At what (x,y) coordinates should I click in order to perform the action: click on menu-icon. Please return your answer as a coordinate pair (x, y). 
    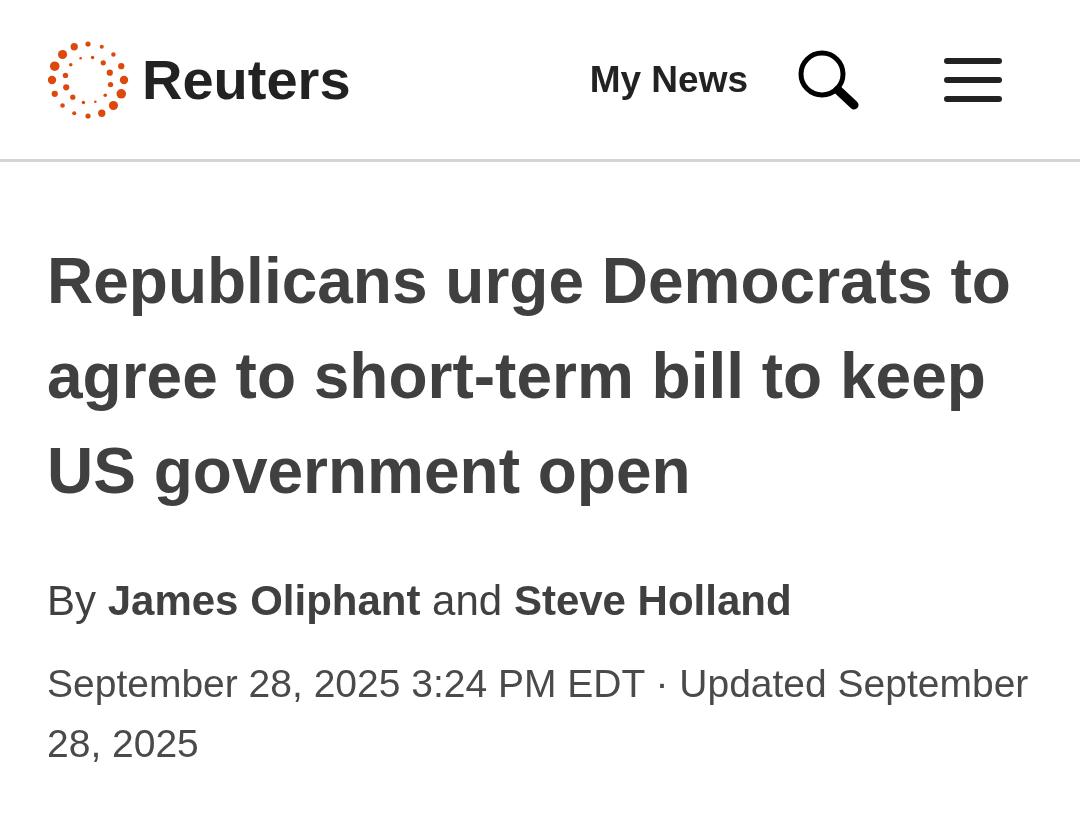
    Looking at the image, I should click on (973, 79).